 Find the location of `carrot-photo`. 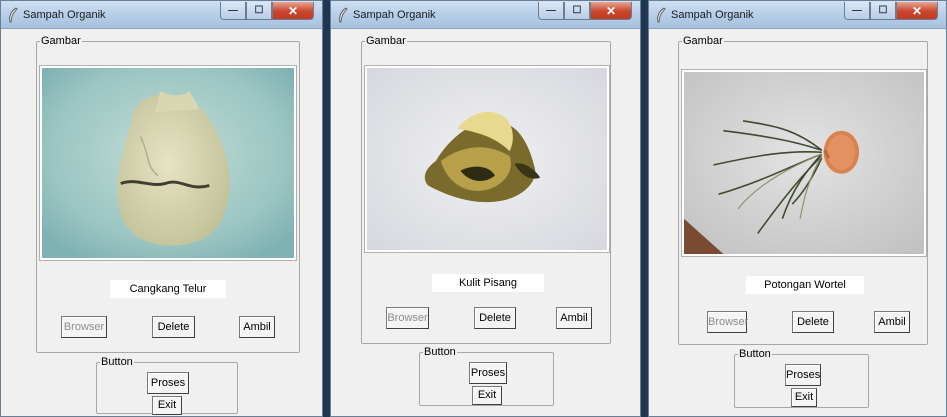

carrot-photo is located at coordinates (804, 163).